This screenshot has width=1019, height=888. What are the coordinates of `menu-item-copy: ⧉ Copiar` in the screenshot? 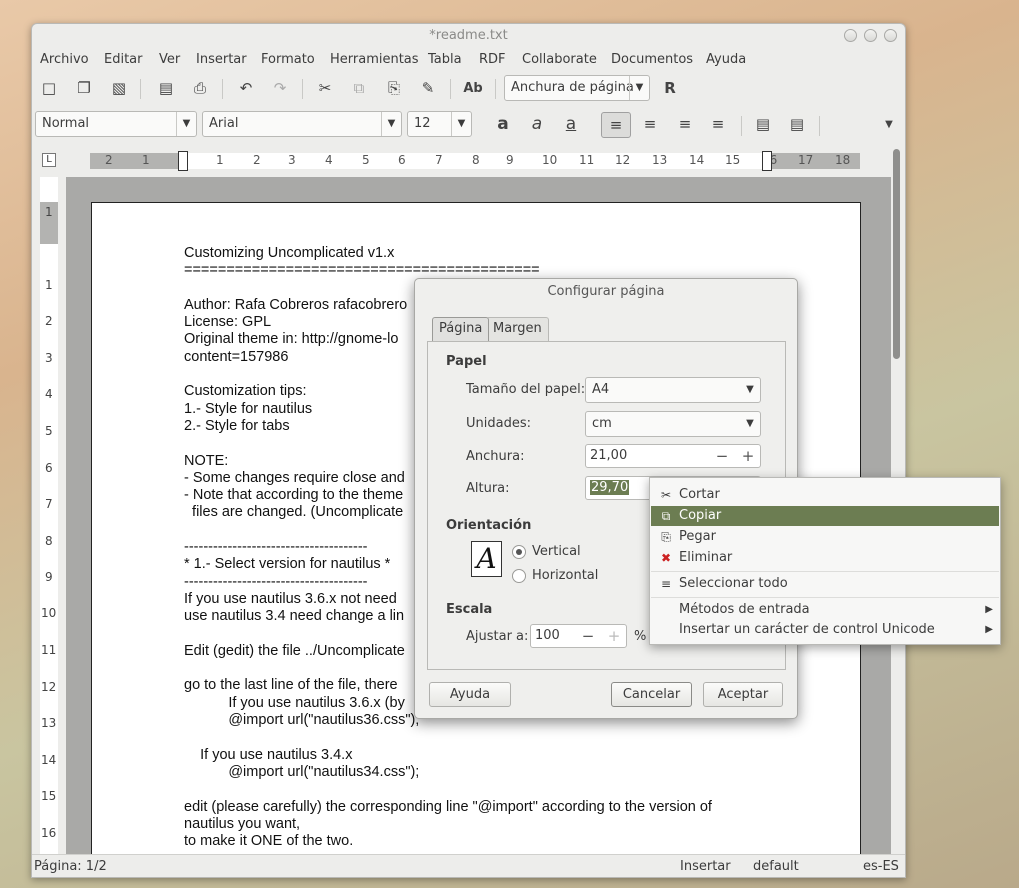 It's located at (825, 516).